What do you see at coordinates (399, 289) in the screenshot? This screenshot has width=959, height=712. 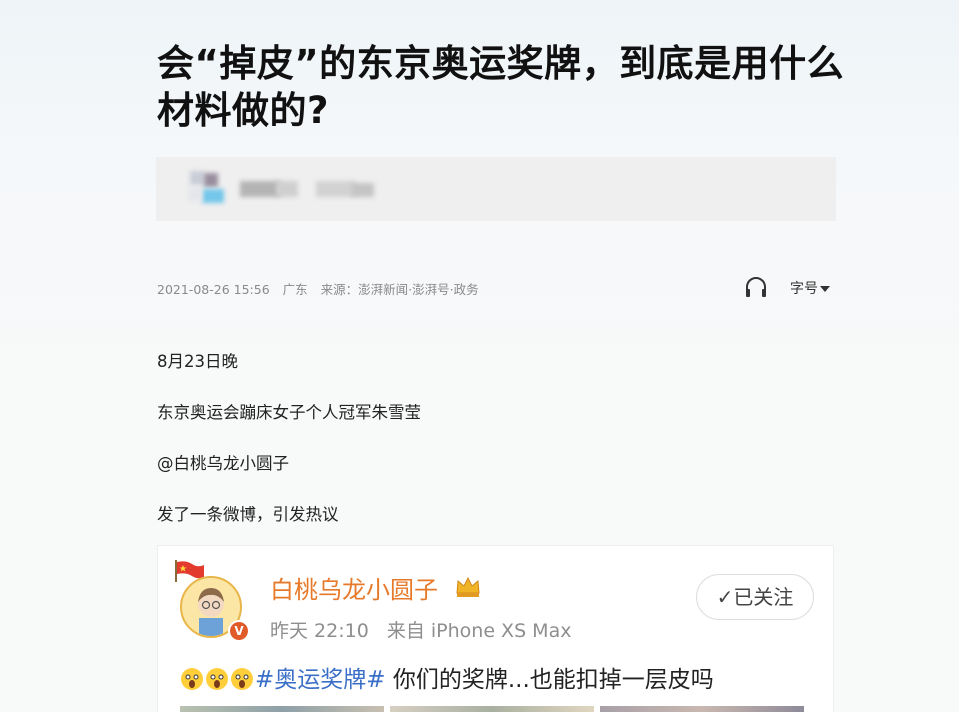 I see `article-source: 来源：澎湃新闻·澎湃号·政务` at bounding box center [399, 289].